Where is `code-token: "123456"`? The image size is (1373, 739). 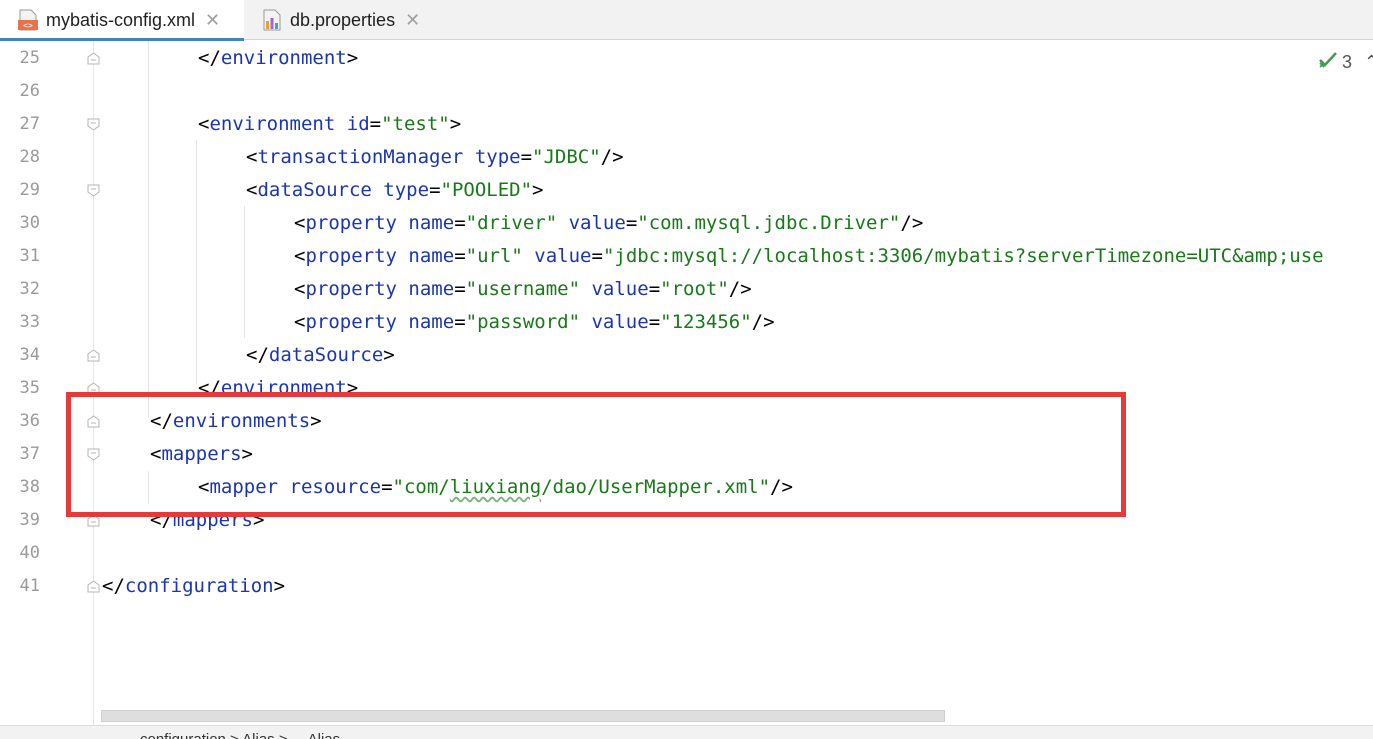
code-token: "123456" is located at coordinates (706, 322).